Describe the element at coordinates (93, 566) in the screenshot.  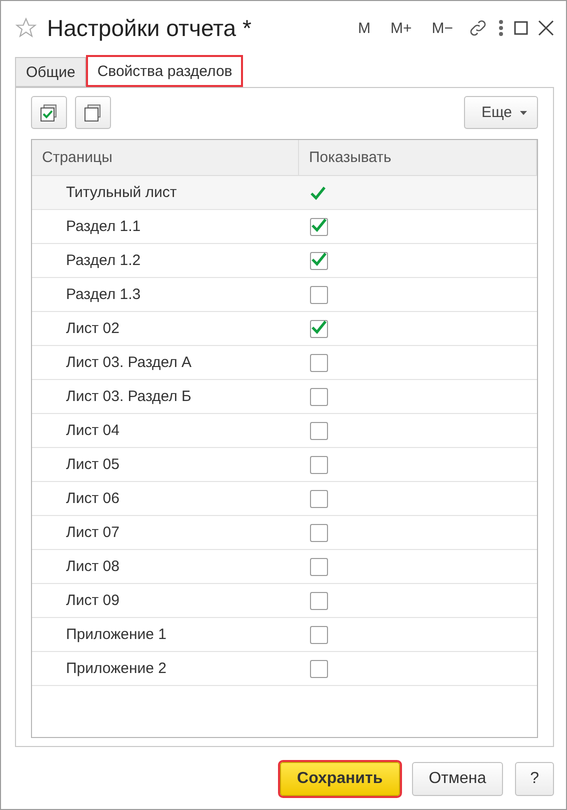
I see `page-name: Лист 08` at that location.